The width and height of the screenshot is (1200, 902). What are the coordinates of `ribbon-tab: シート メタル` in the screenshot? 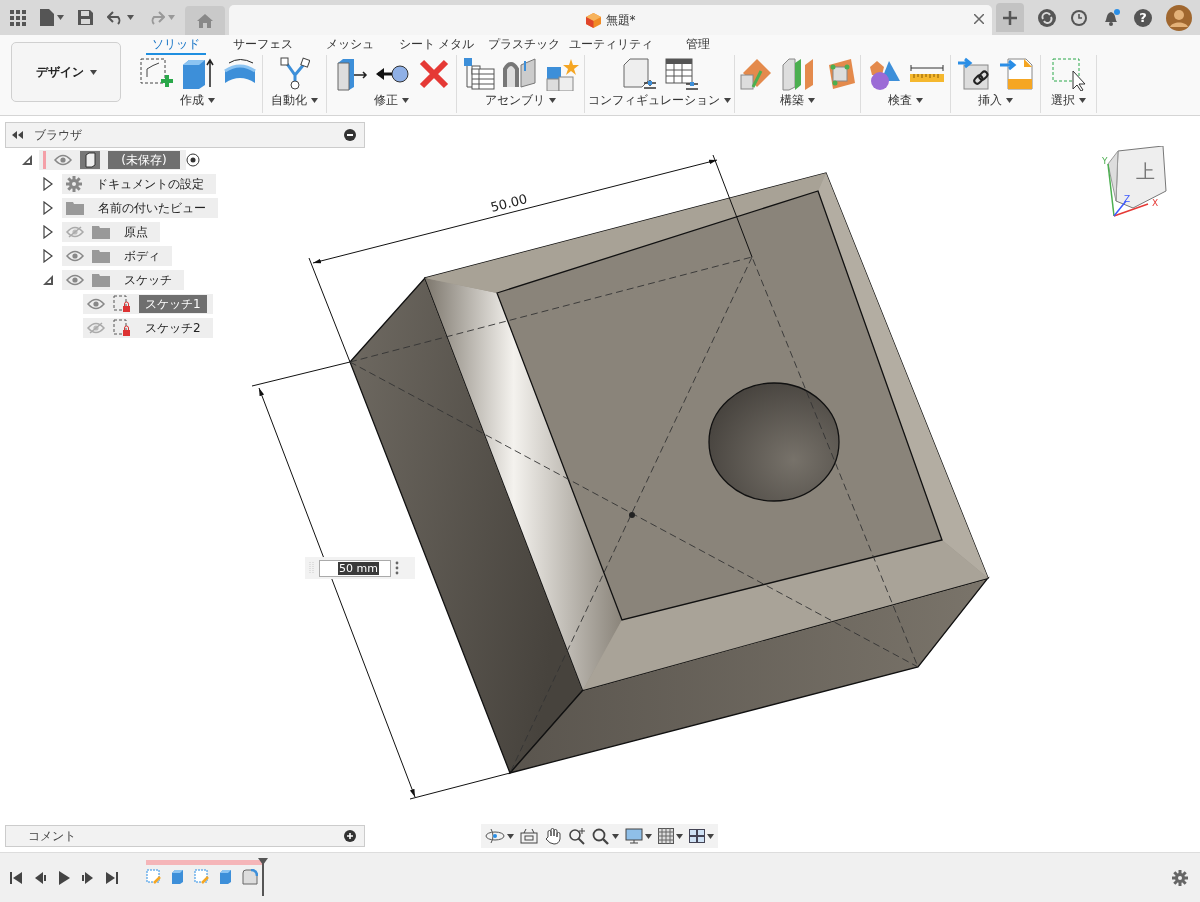 It's located at (436, 45).